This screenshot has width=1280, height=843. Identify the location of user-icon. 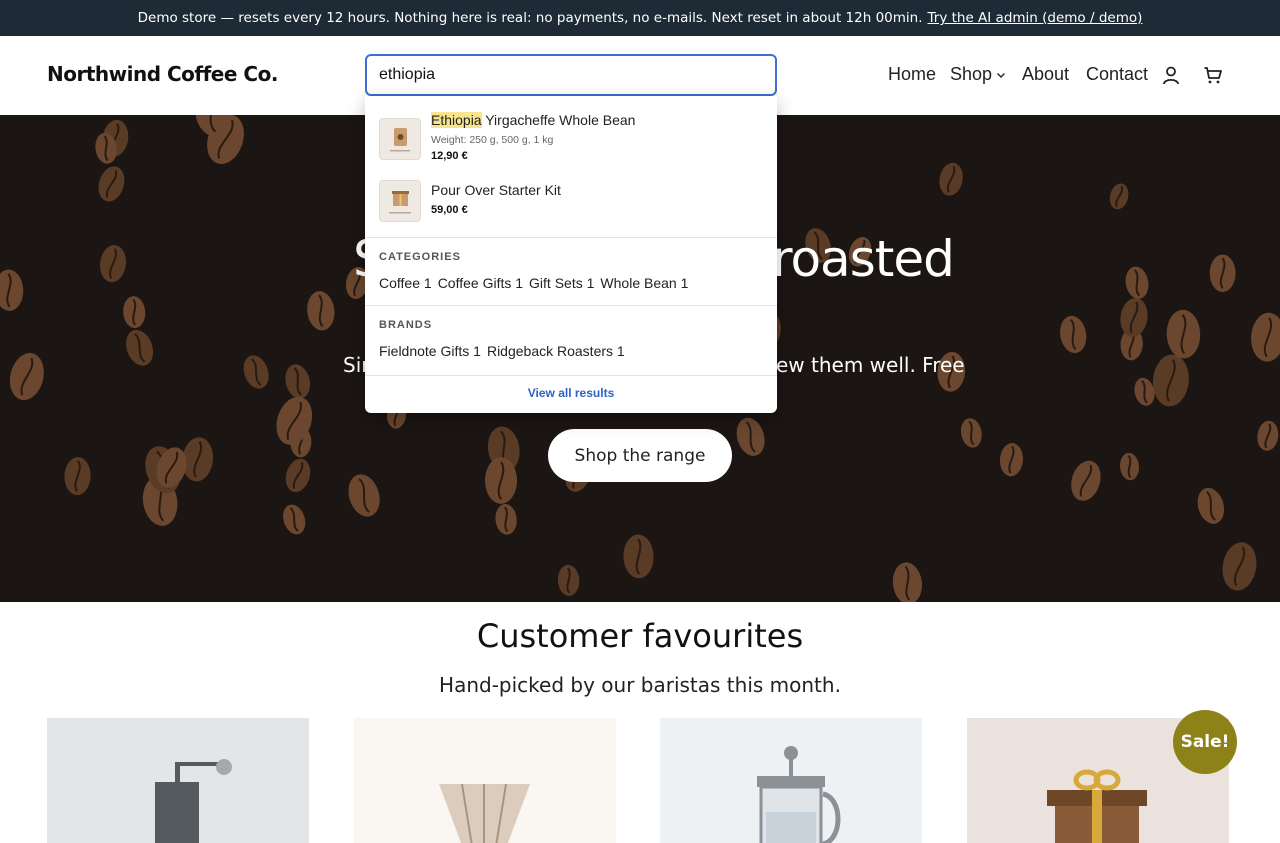
(1171, 75).